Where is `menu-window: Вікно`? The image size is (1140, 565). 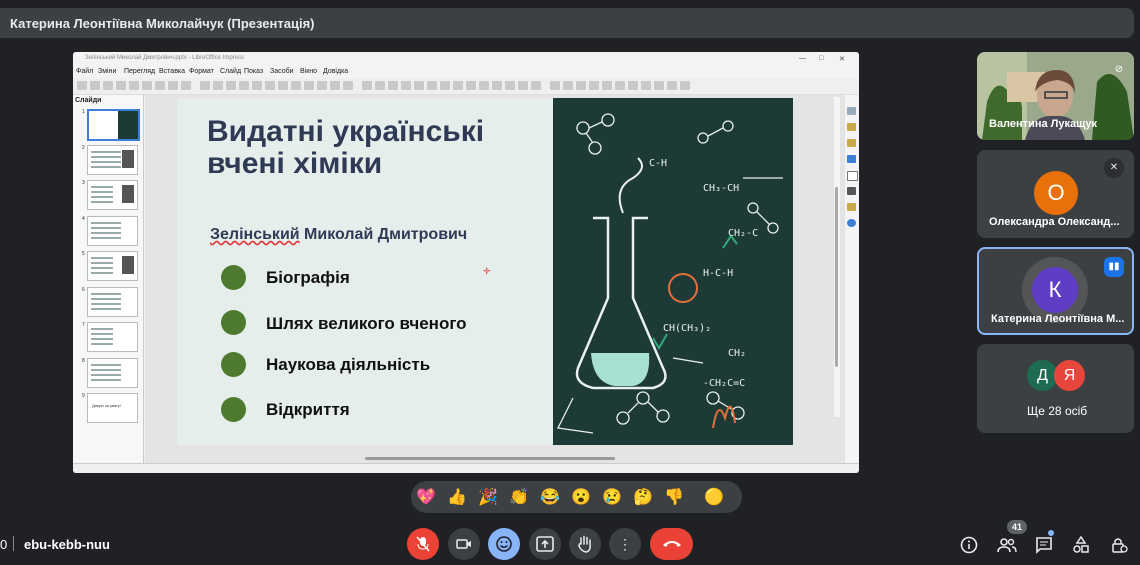
menu-window: Вікно is located at coordinates (308, 71).